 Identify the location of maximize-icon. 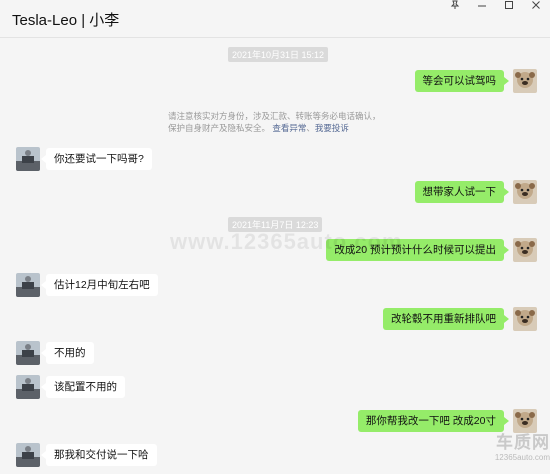
(509, 8).